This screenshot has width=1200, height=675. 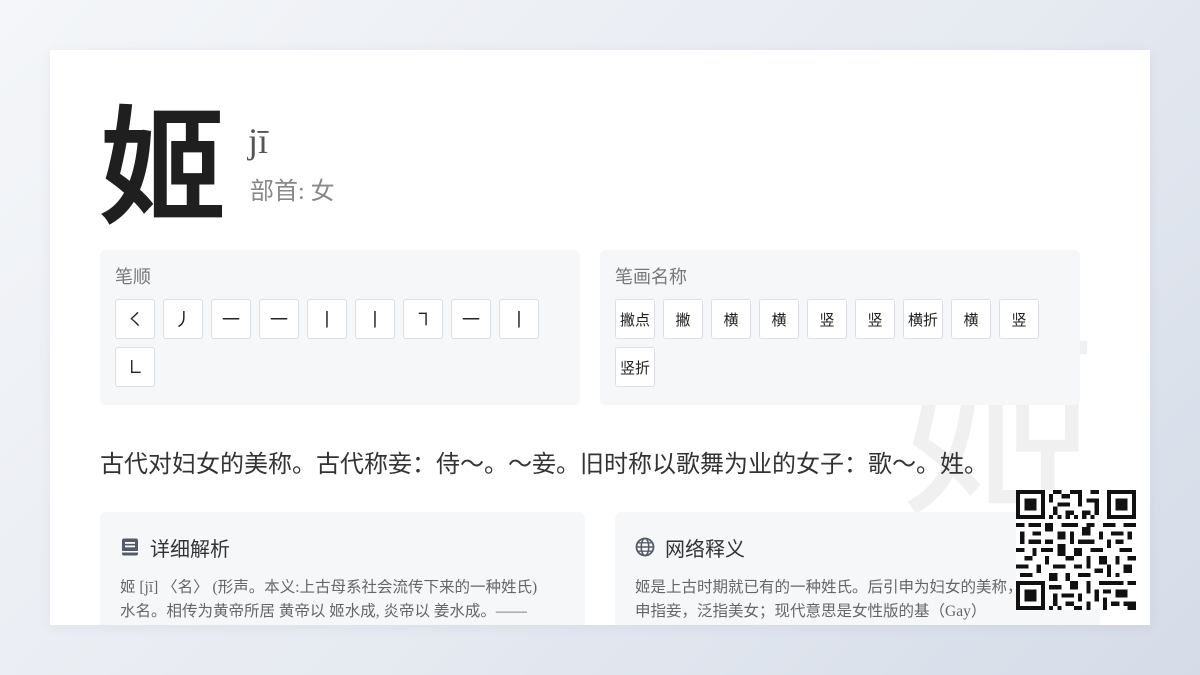 What do you see at coordinates (635, 367) in the screenshot?
I see `stroke-name-item: 竖折` at bounding box center [635, 367].